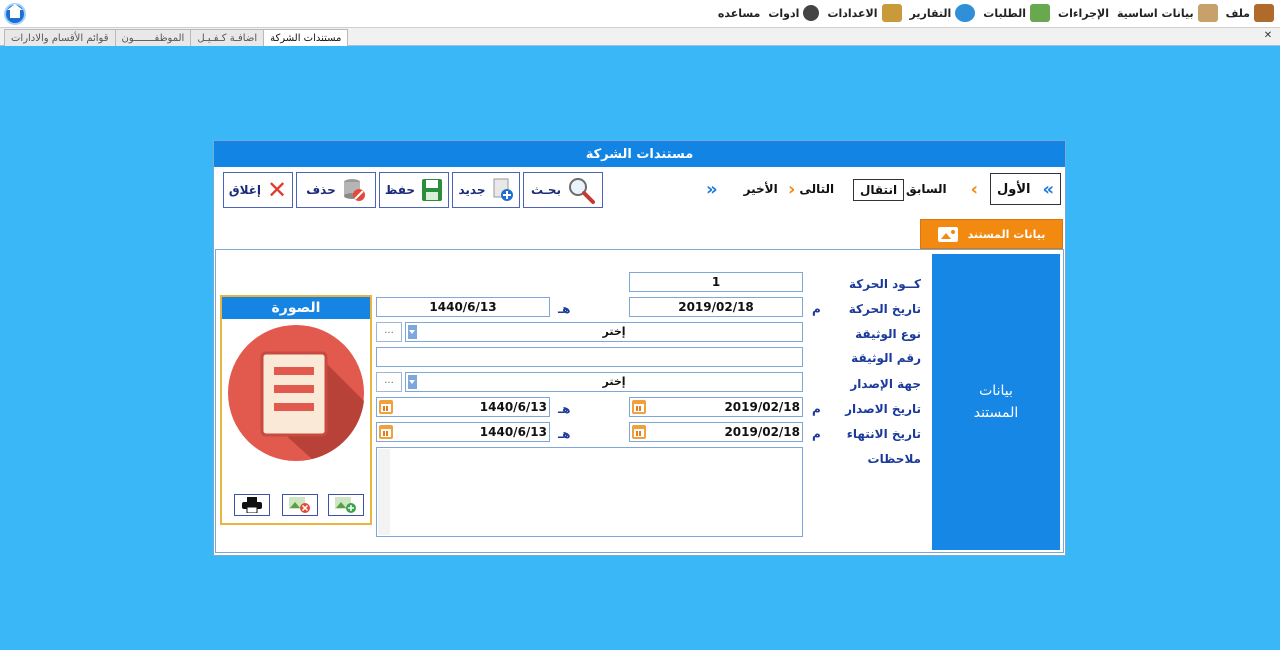  What do you see at coordinates (811, 189) in the screenshot?
I see `nav-next: › التالى` at bounding box center [811, 189].